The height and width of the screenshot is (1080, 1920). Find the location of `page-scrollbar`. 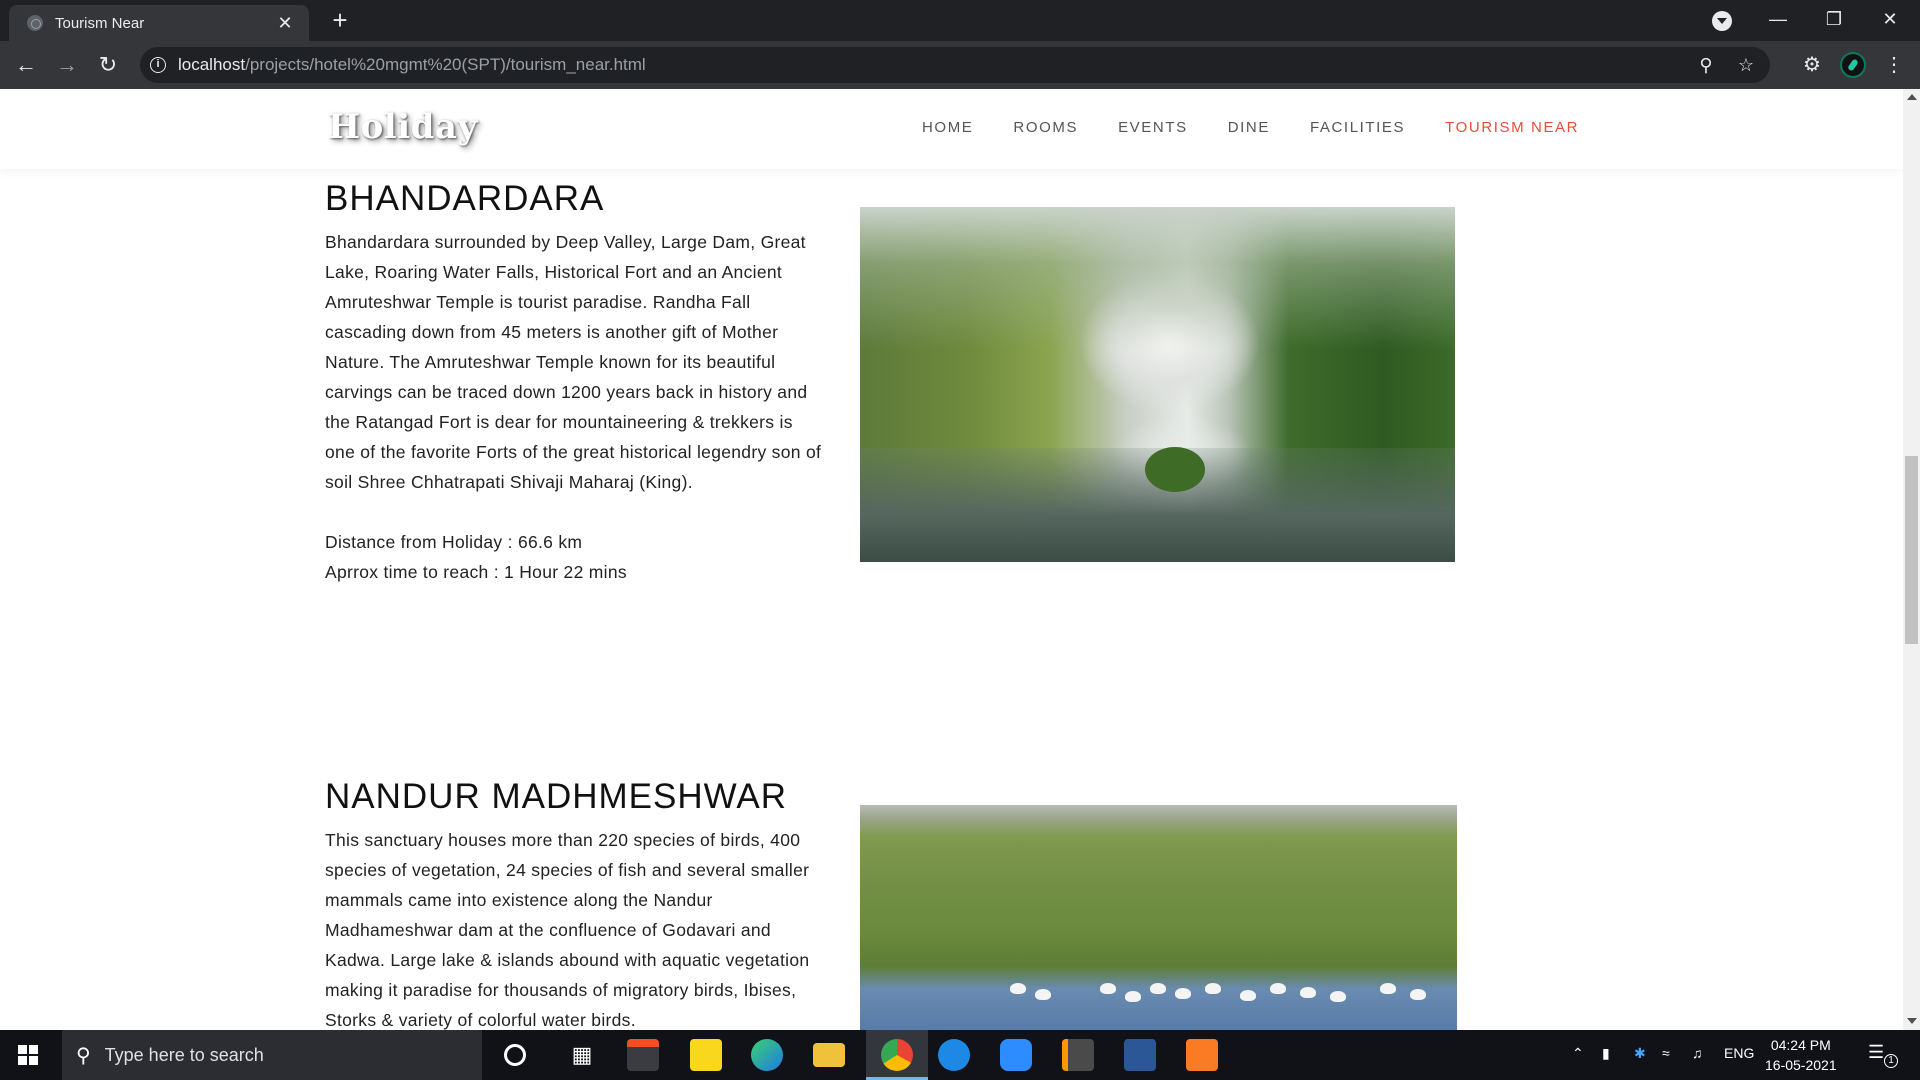

page-scrollbar is located at coordinates (1911, 559).